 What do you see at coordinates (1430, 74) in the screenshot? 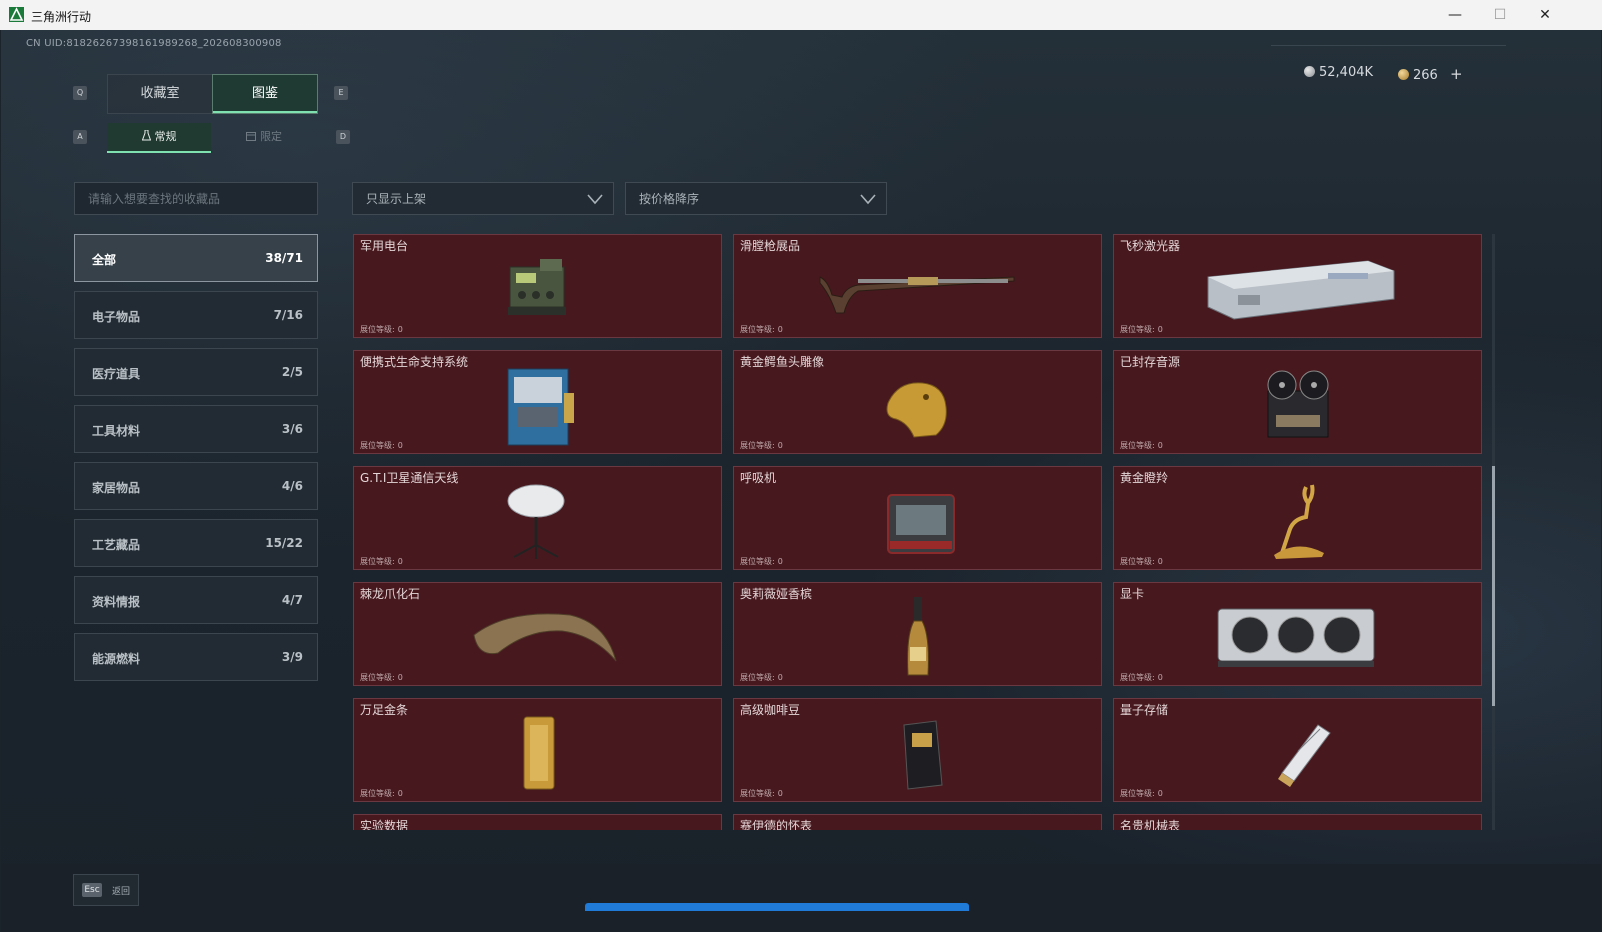
I see `gold-currency: 266 +` at bounding box center [1430, 74].